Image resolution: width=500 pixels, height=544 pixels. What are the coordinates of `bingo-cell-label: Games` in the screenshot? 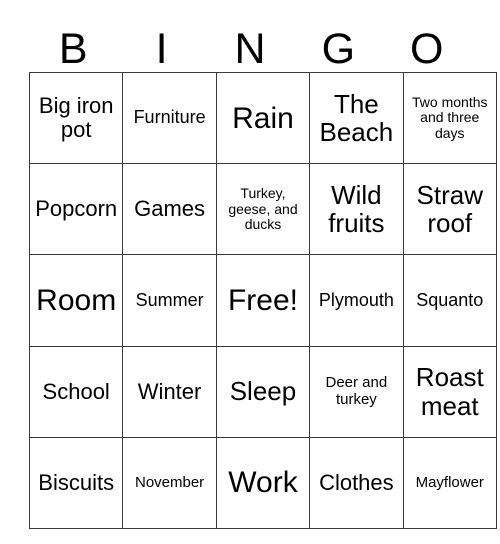 It's located at (170, 209).